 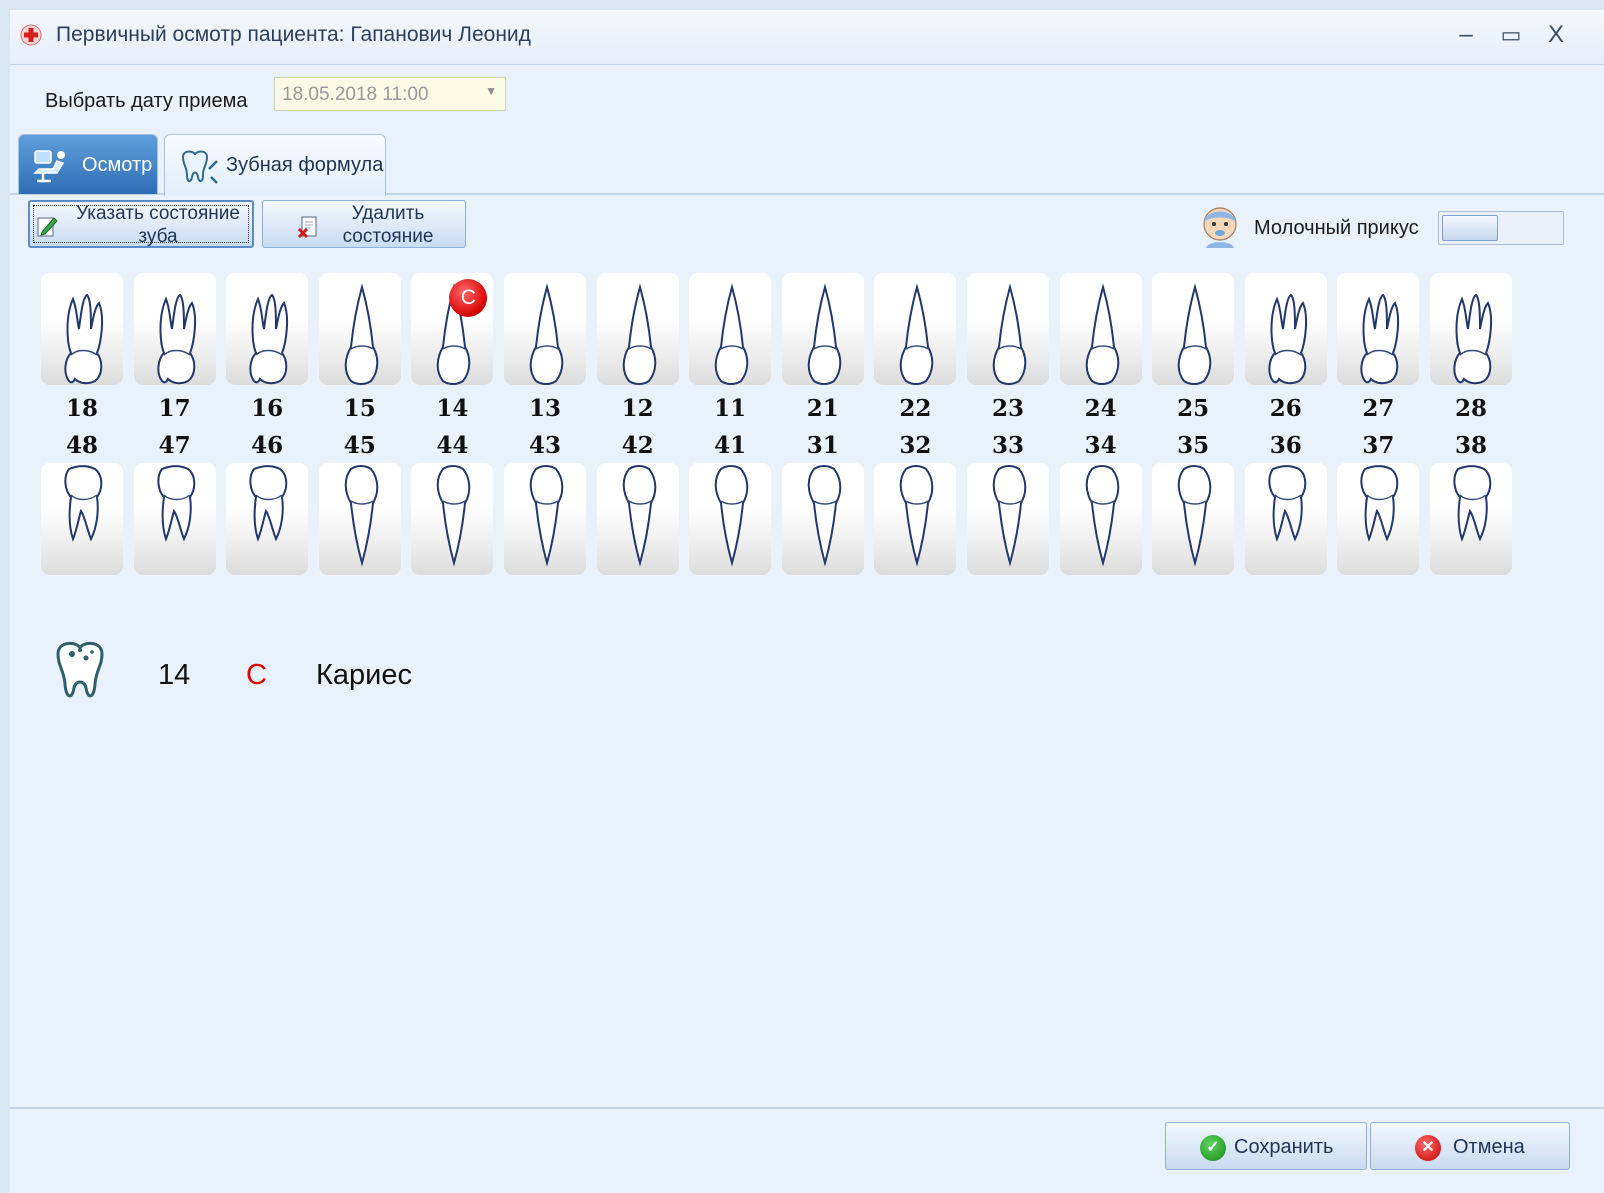 What do you see at coordinates (1470, 228) in the screenshot?
I see `toggle-knob` at bounding box center [1470, 228].